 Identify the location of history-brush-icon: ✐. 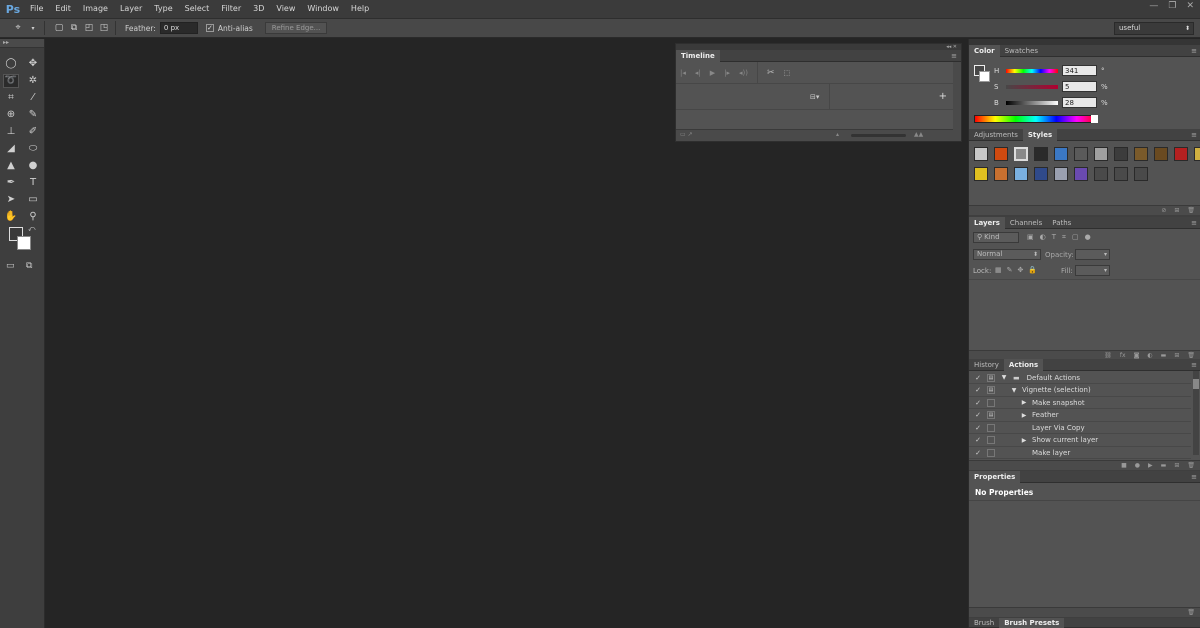
(33, 132).